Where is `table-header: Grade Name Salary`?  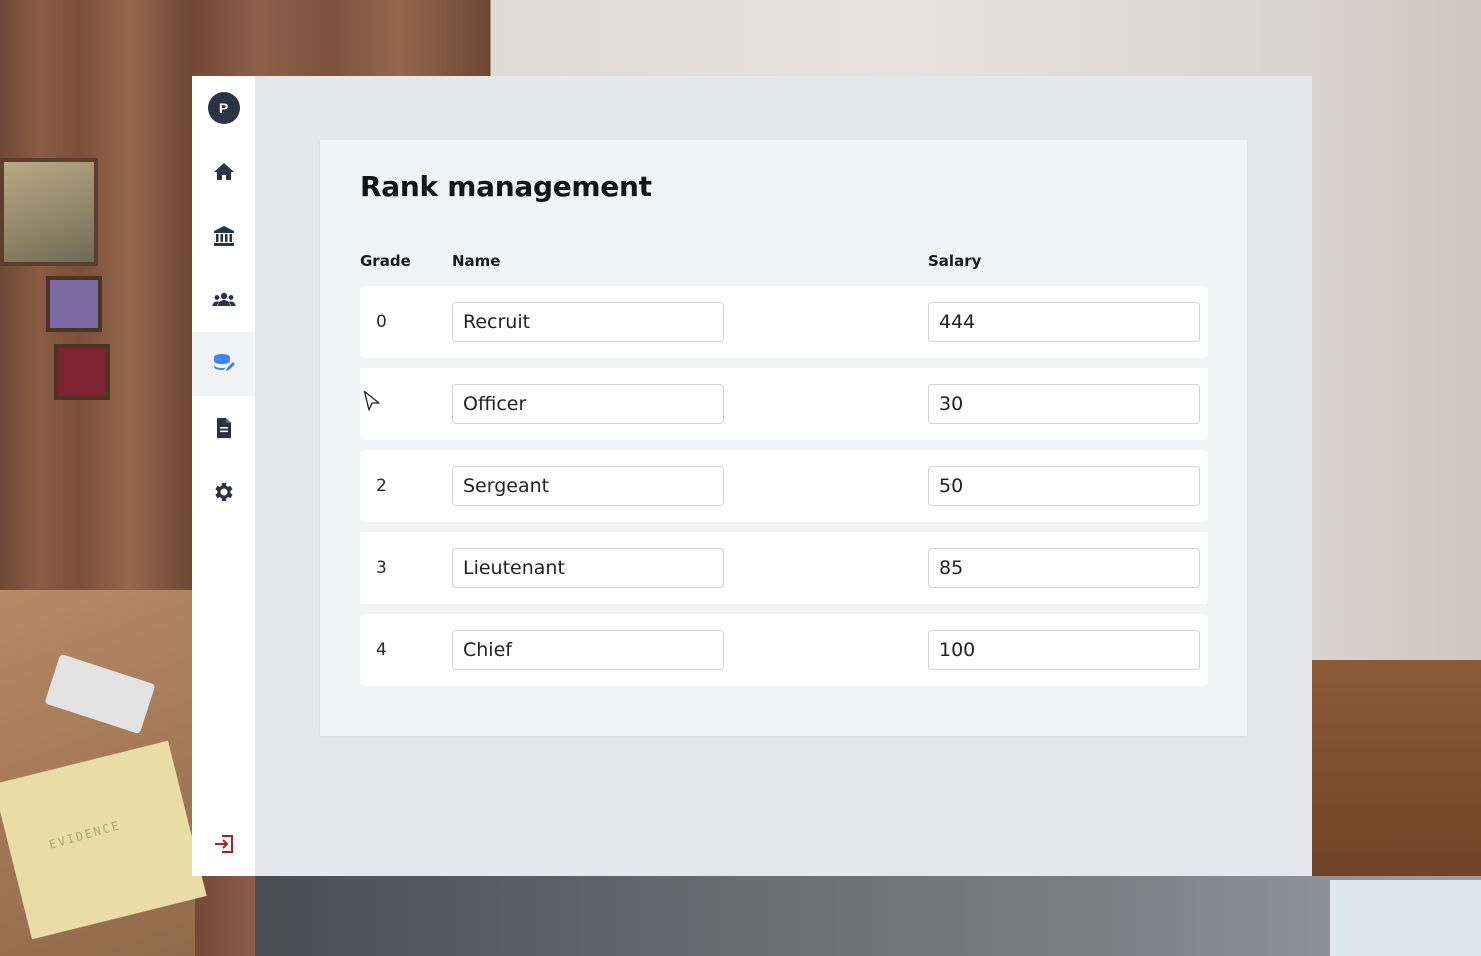
table-header: Grade Name Salary is located at coordinates (784, 262).